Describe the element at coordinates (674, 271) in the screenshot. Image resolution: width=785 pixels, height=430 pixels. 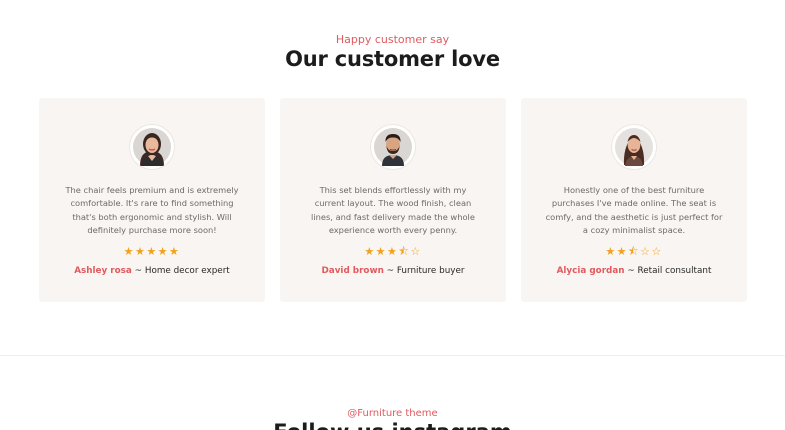
I see `author-role: Retail consultant` at that location.